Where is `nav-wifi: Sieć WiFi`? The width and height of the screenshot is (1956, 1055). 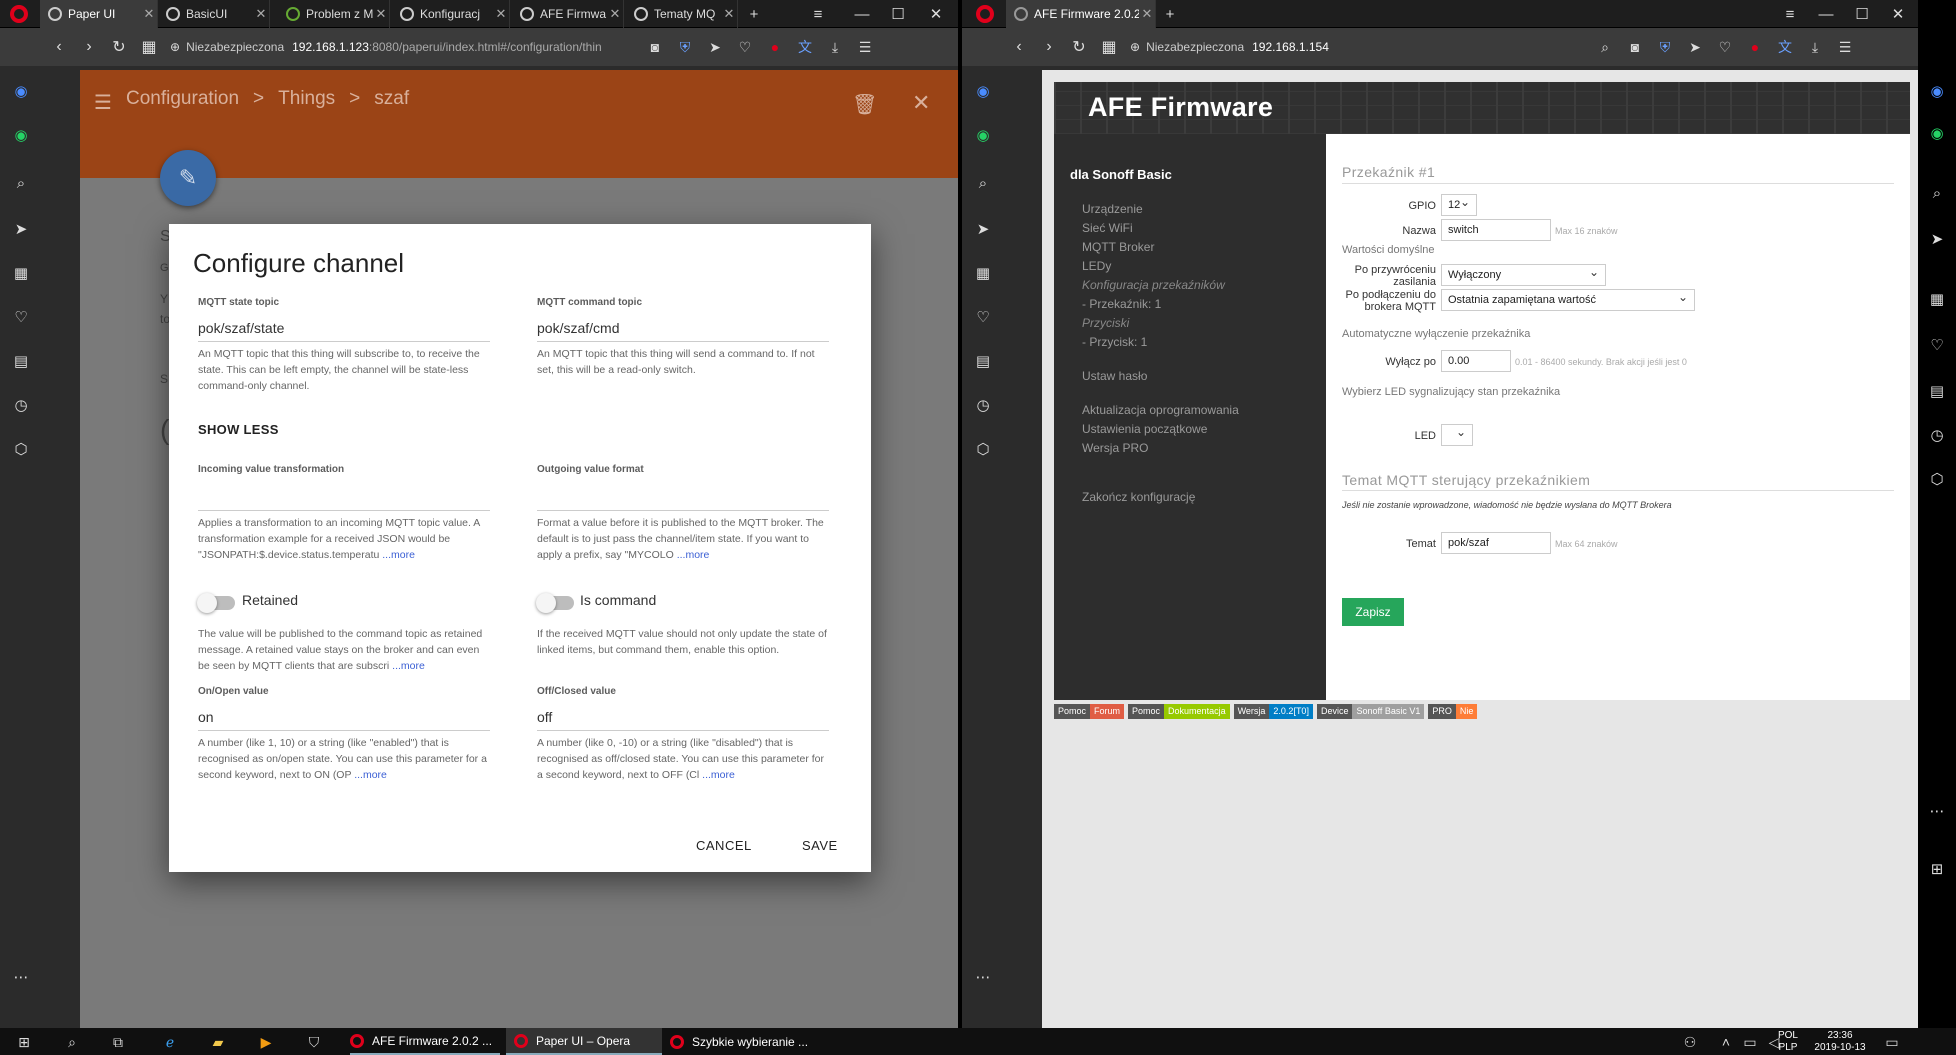
nav-wifi: Sieć WiFi is located at coordinates (1107, 228).